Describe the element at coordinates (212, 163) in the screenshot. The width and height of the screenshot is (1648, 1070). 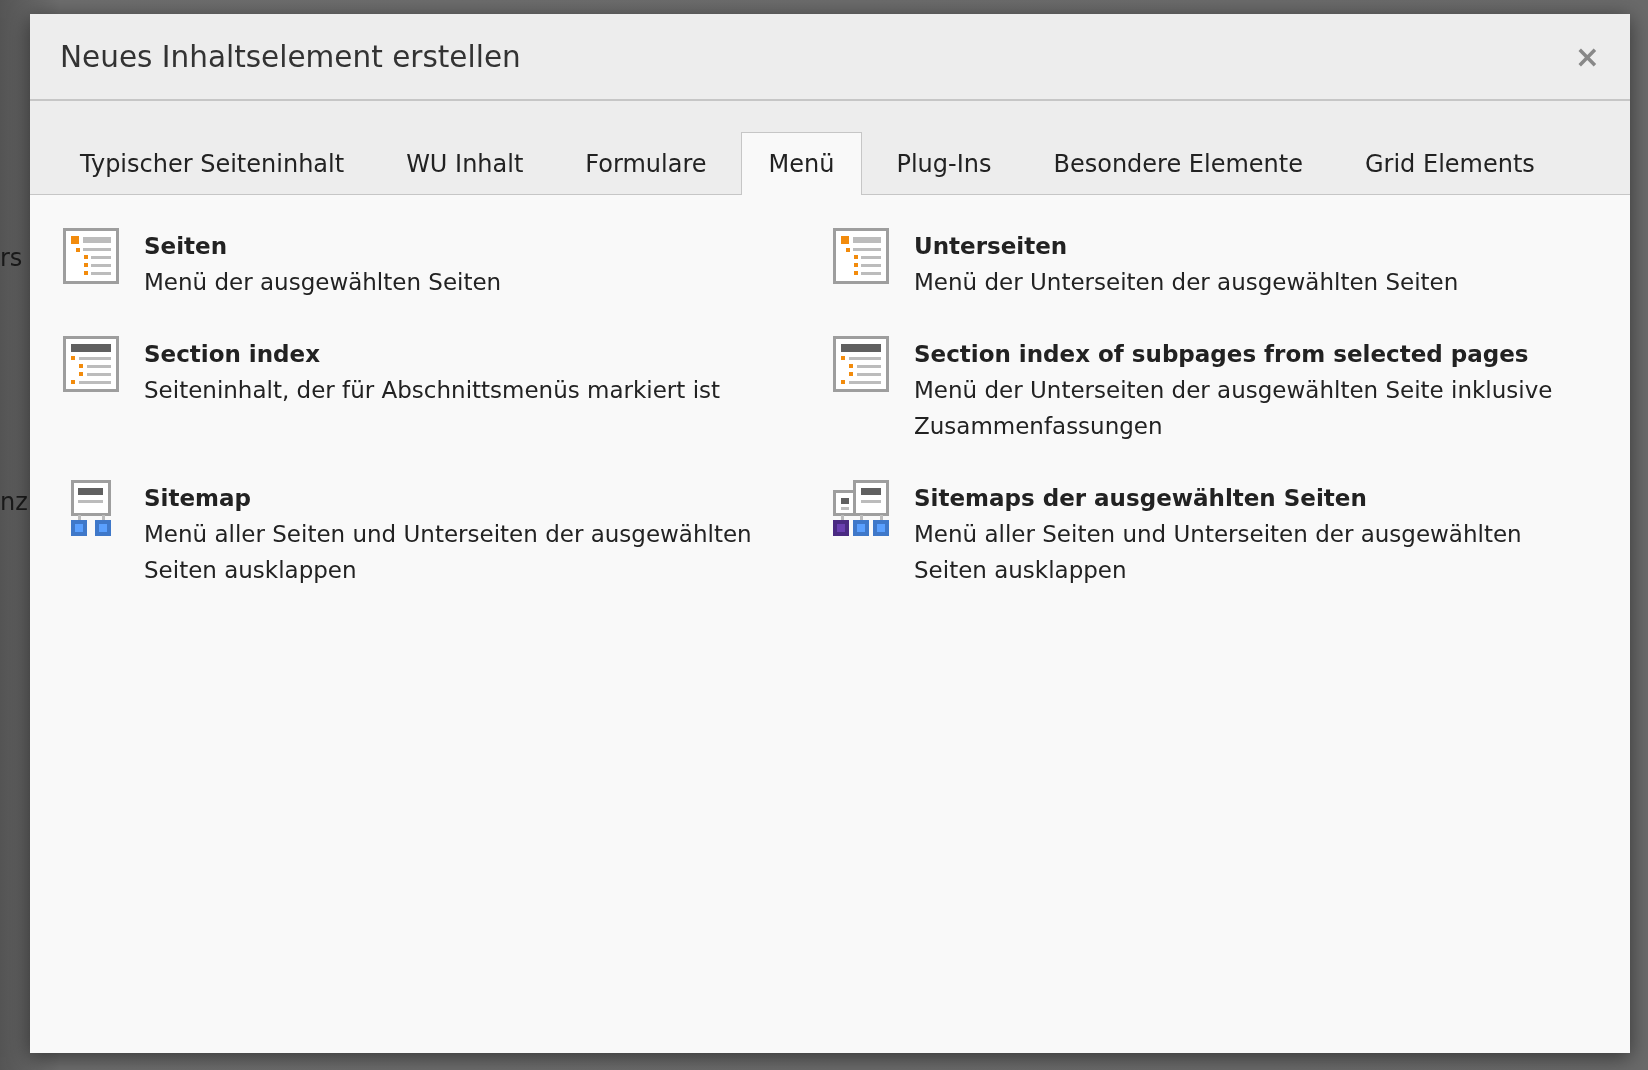
I see `tab: Typischer Seiteninhalt` at that location.